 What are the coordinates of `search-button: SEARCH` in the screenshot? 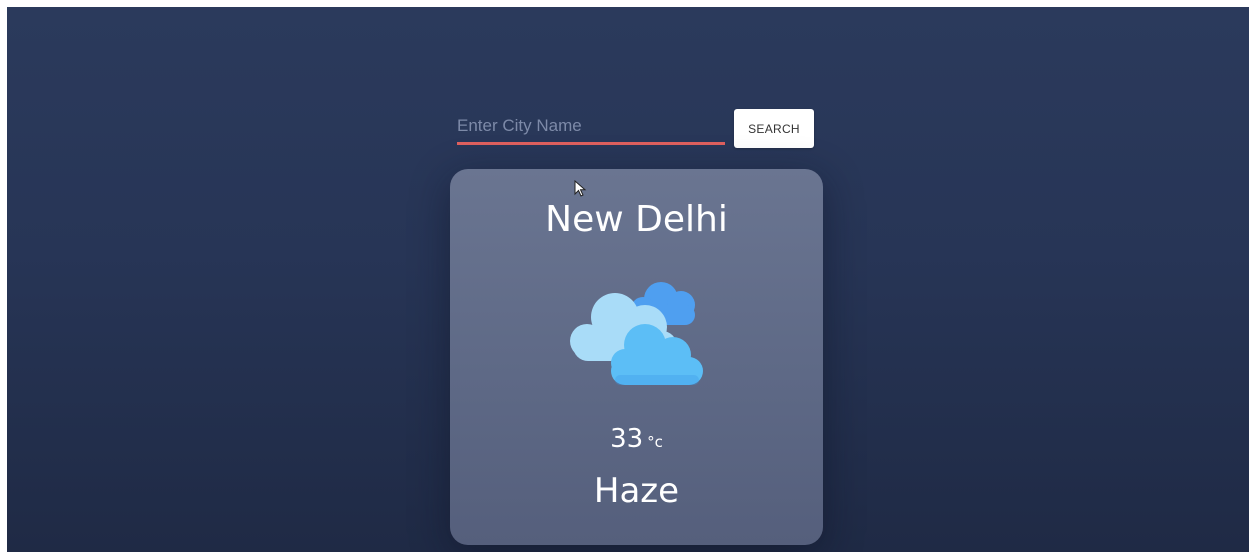 It's located at (774, 128).